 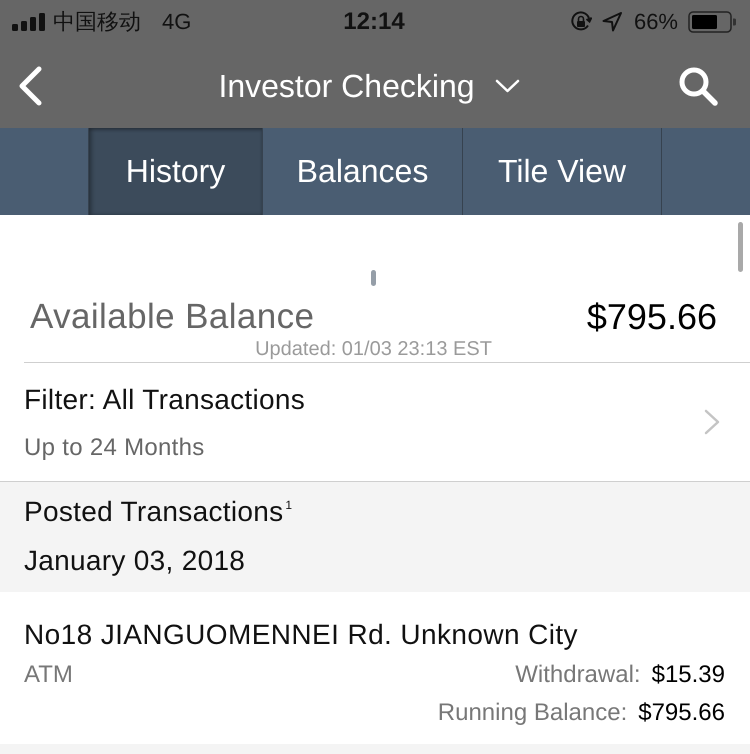 What do you see at coordinates (373, 349) in the screenshot?
I see `updated-time: Updated: 01/03 23:13 EST` at bounding box center [373, 349].